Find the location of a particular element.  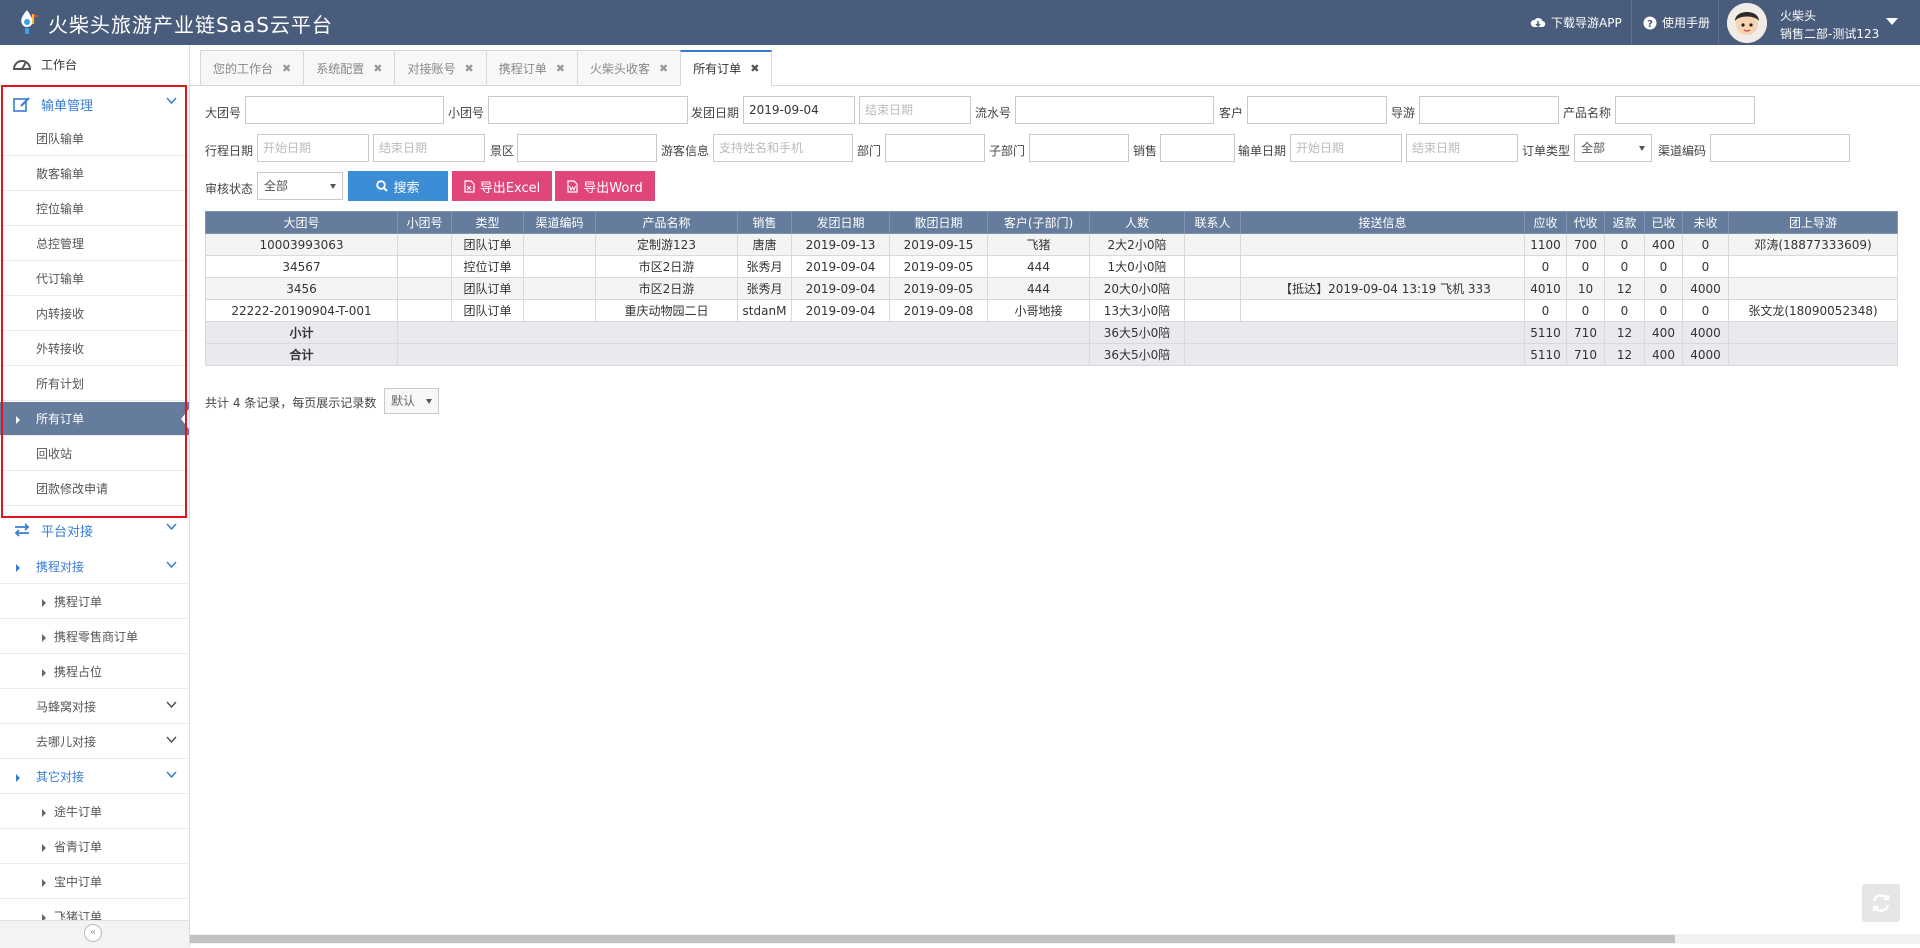

cell-collected-agent: 700 is located at coordinates (1585, 244).